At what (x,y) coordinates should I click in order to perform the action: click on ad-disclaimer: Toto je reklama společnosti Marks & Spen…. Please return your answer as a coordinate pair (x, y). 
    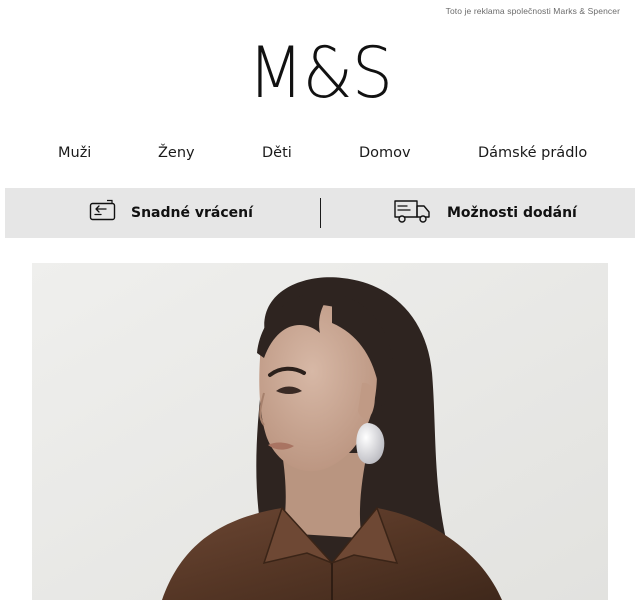
    Looking at the image, I should click on (532, 11).